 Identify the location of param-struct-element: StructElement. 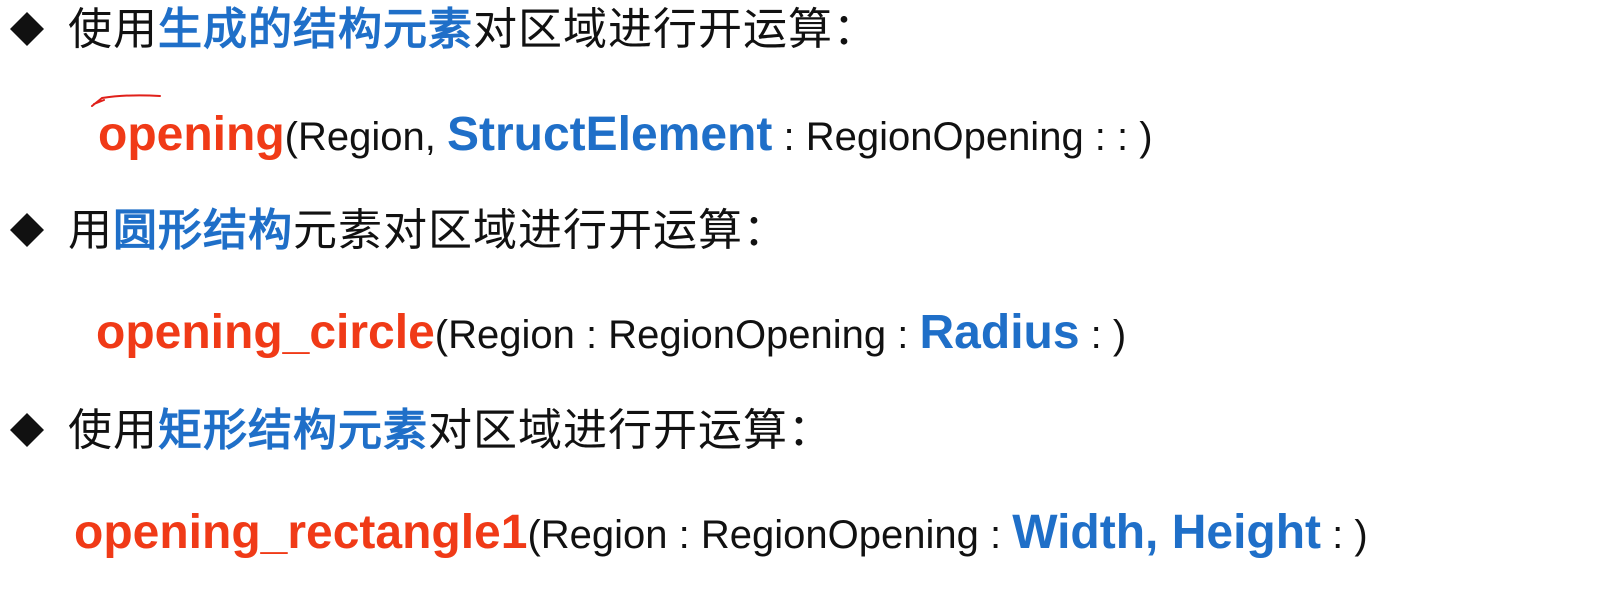
(609, 134).